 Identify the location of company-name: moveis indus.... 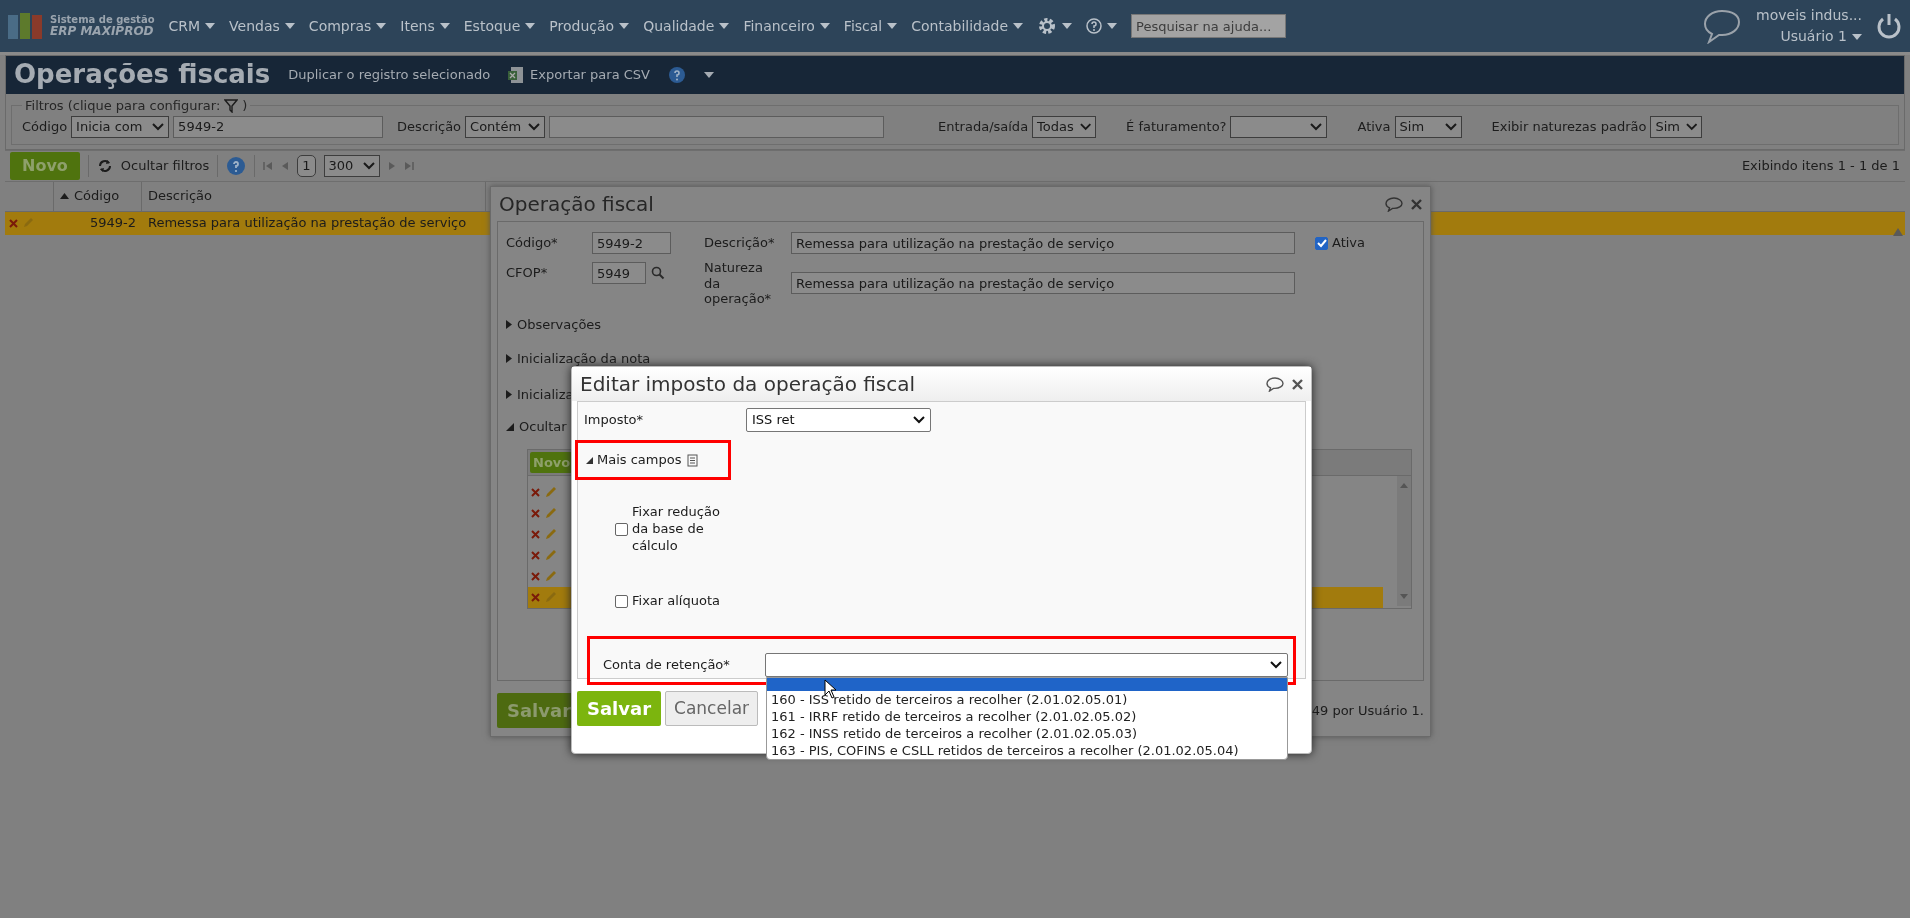
(1809, 15).